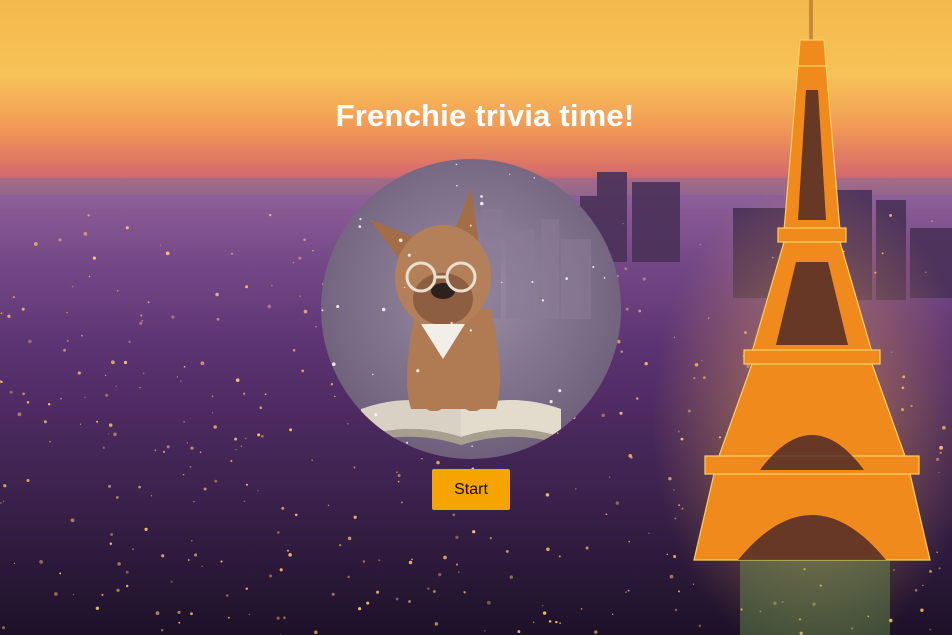 The height and width of the screenshot is (635, 952). I want to click on start-button: Start, so click(471, 489).